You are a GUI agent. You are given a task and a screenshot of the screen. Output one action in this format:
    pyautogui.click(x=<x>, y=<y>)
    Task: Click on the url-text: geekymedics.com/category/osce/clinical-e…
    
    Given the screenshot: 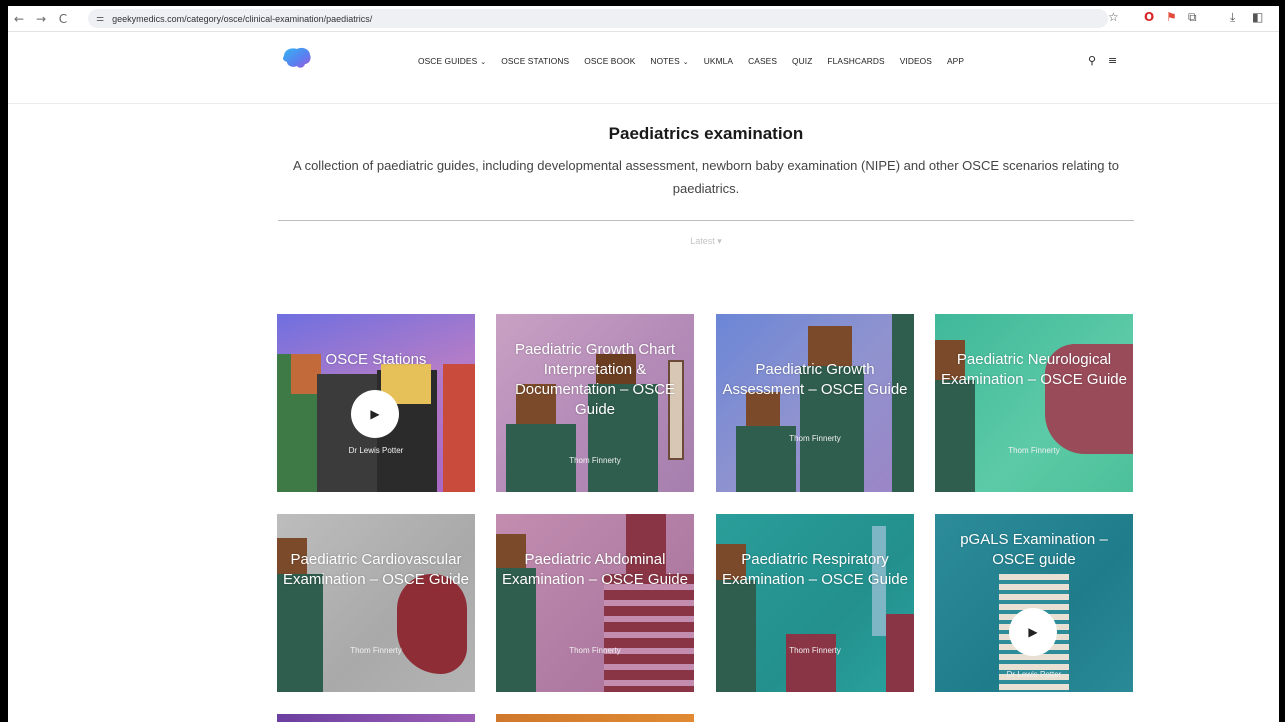 What is the action you would take?
    pyautogui.click(x=242, y=18)
    